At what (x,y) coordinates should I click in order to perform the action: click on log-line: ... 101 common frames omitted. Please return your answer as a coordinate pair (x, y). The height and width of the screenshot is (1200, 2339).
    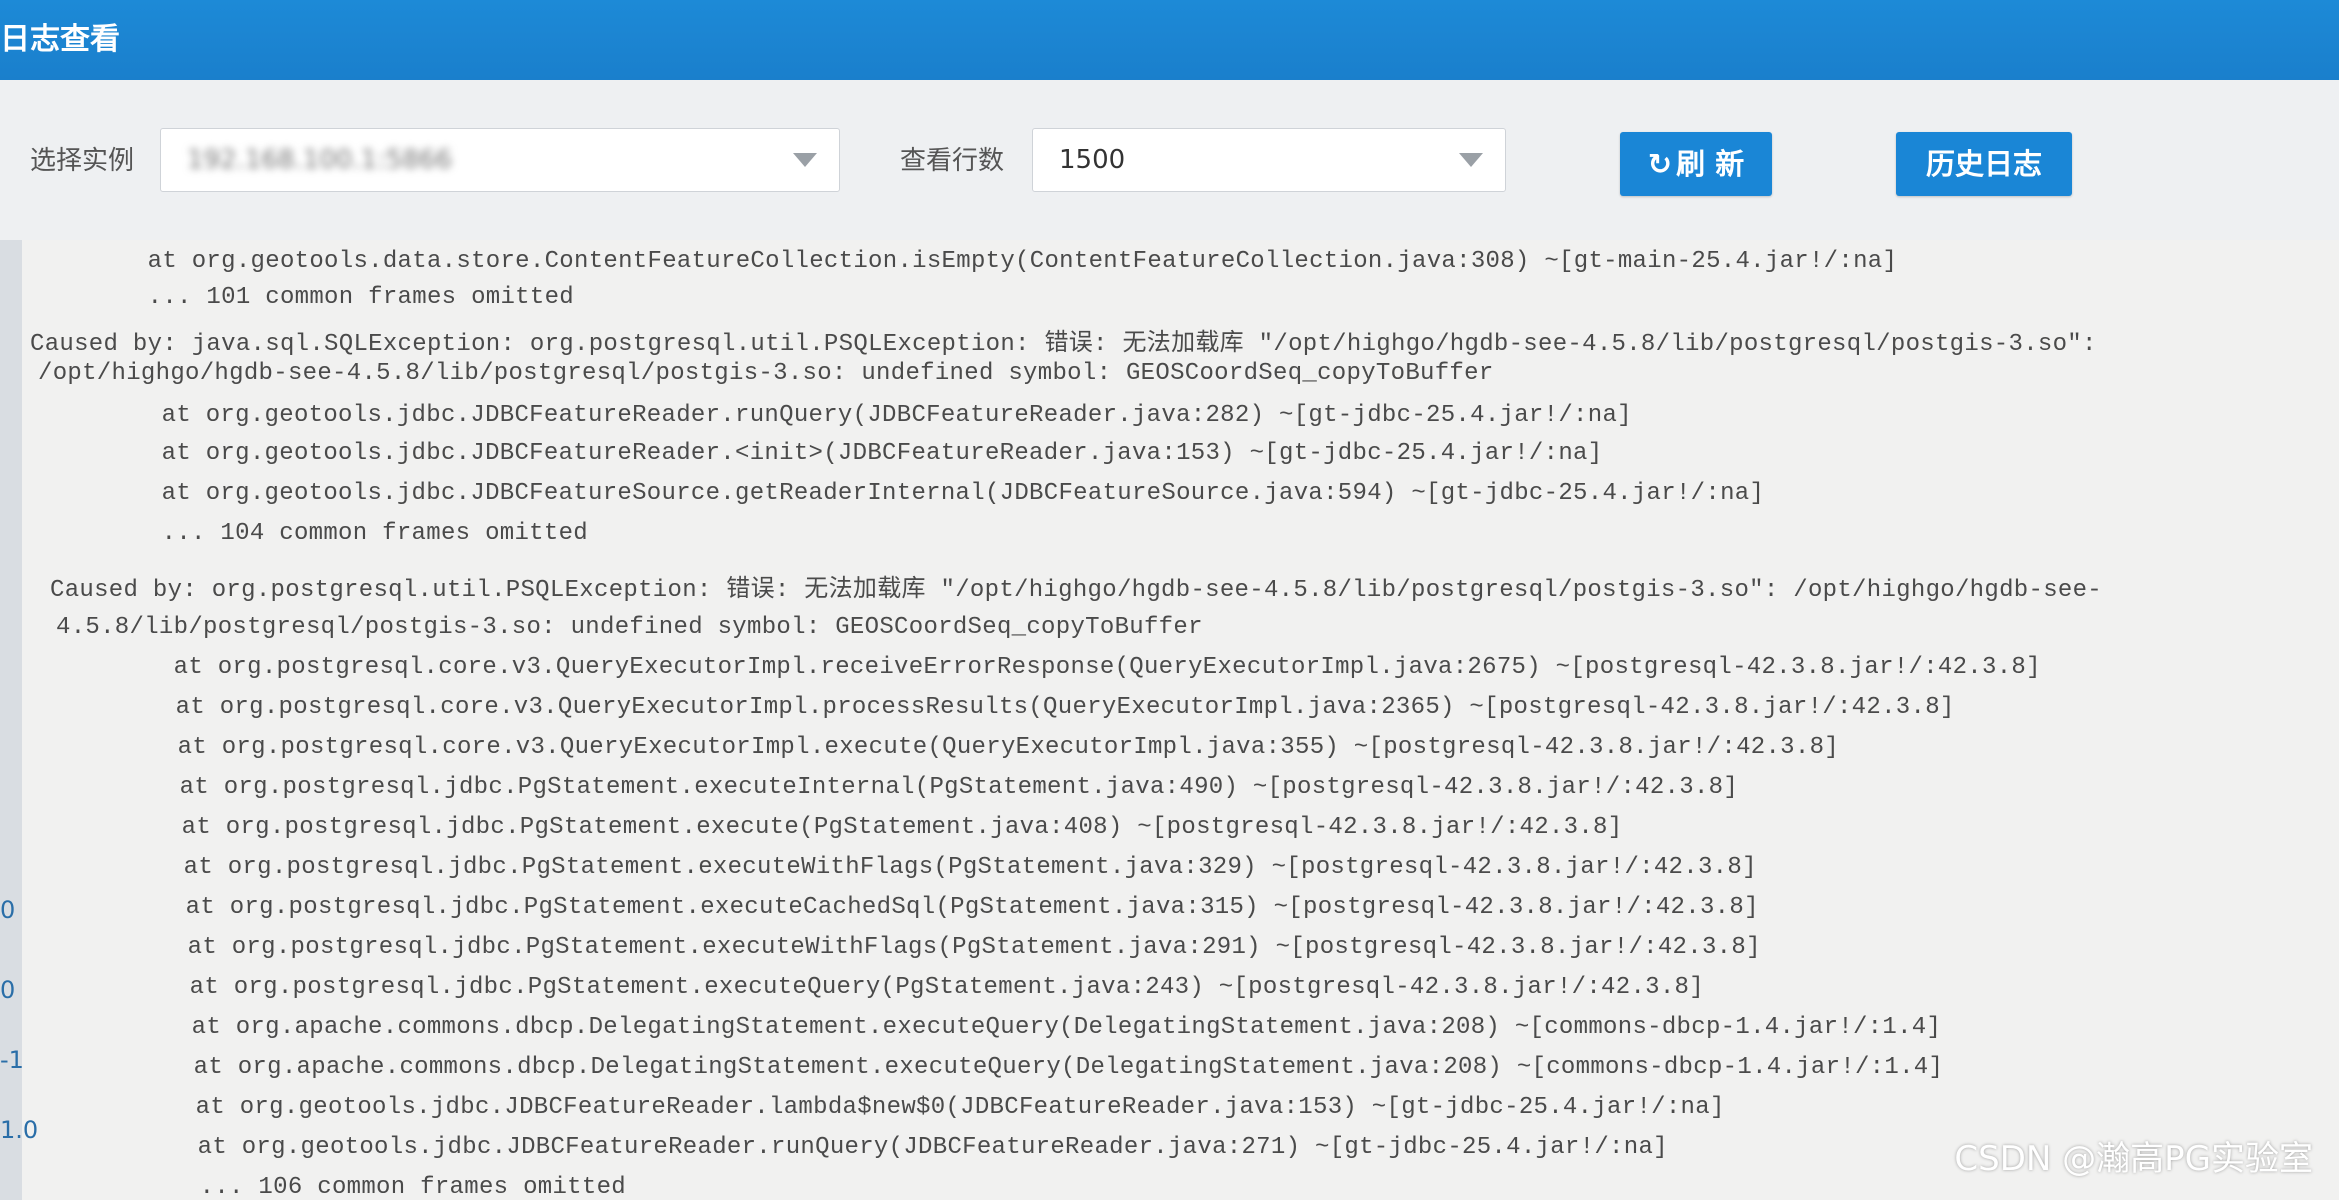
    Looking at the image, I should click on (302, 297).